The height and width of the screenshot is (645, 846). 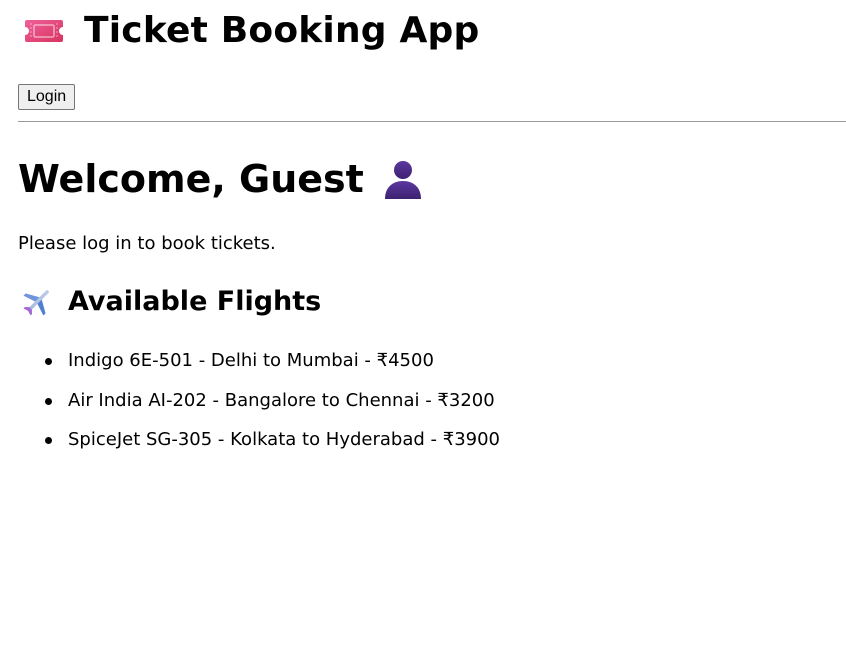 What do you see at coordinates (282, 30) in the screenshot?
I see `app-title: Ticket Booking App` at bounding box center [282, 30].